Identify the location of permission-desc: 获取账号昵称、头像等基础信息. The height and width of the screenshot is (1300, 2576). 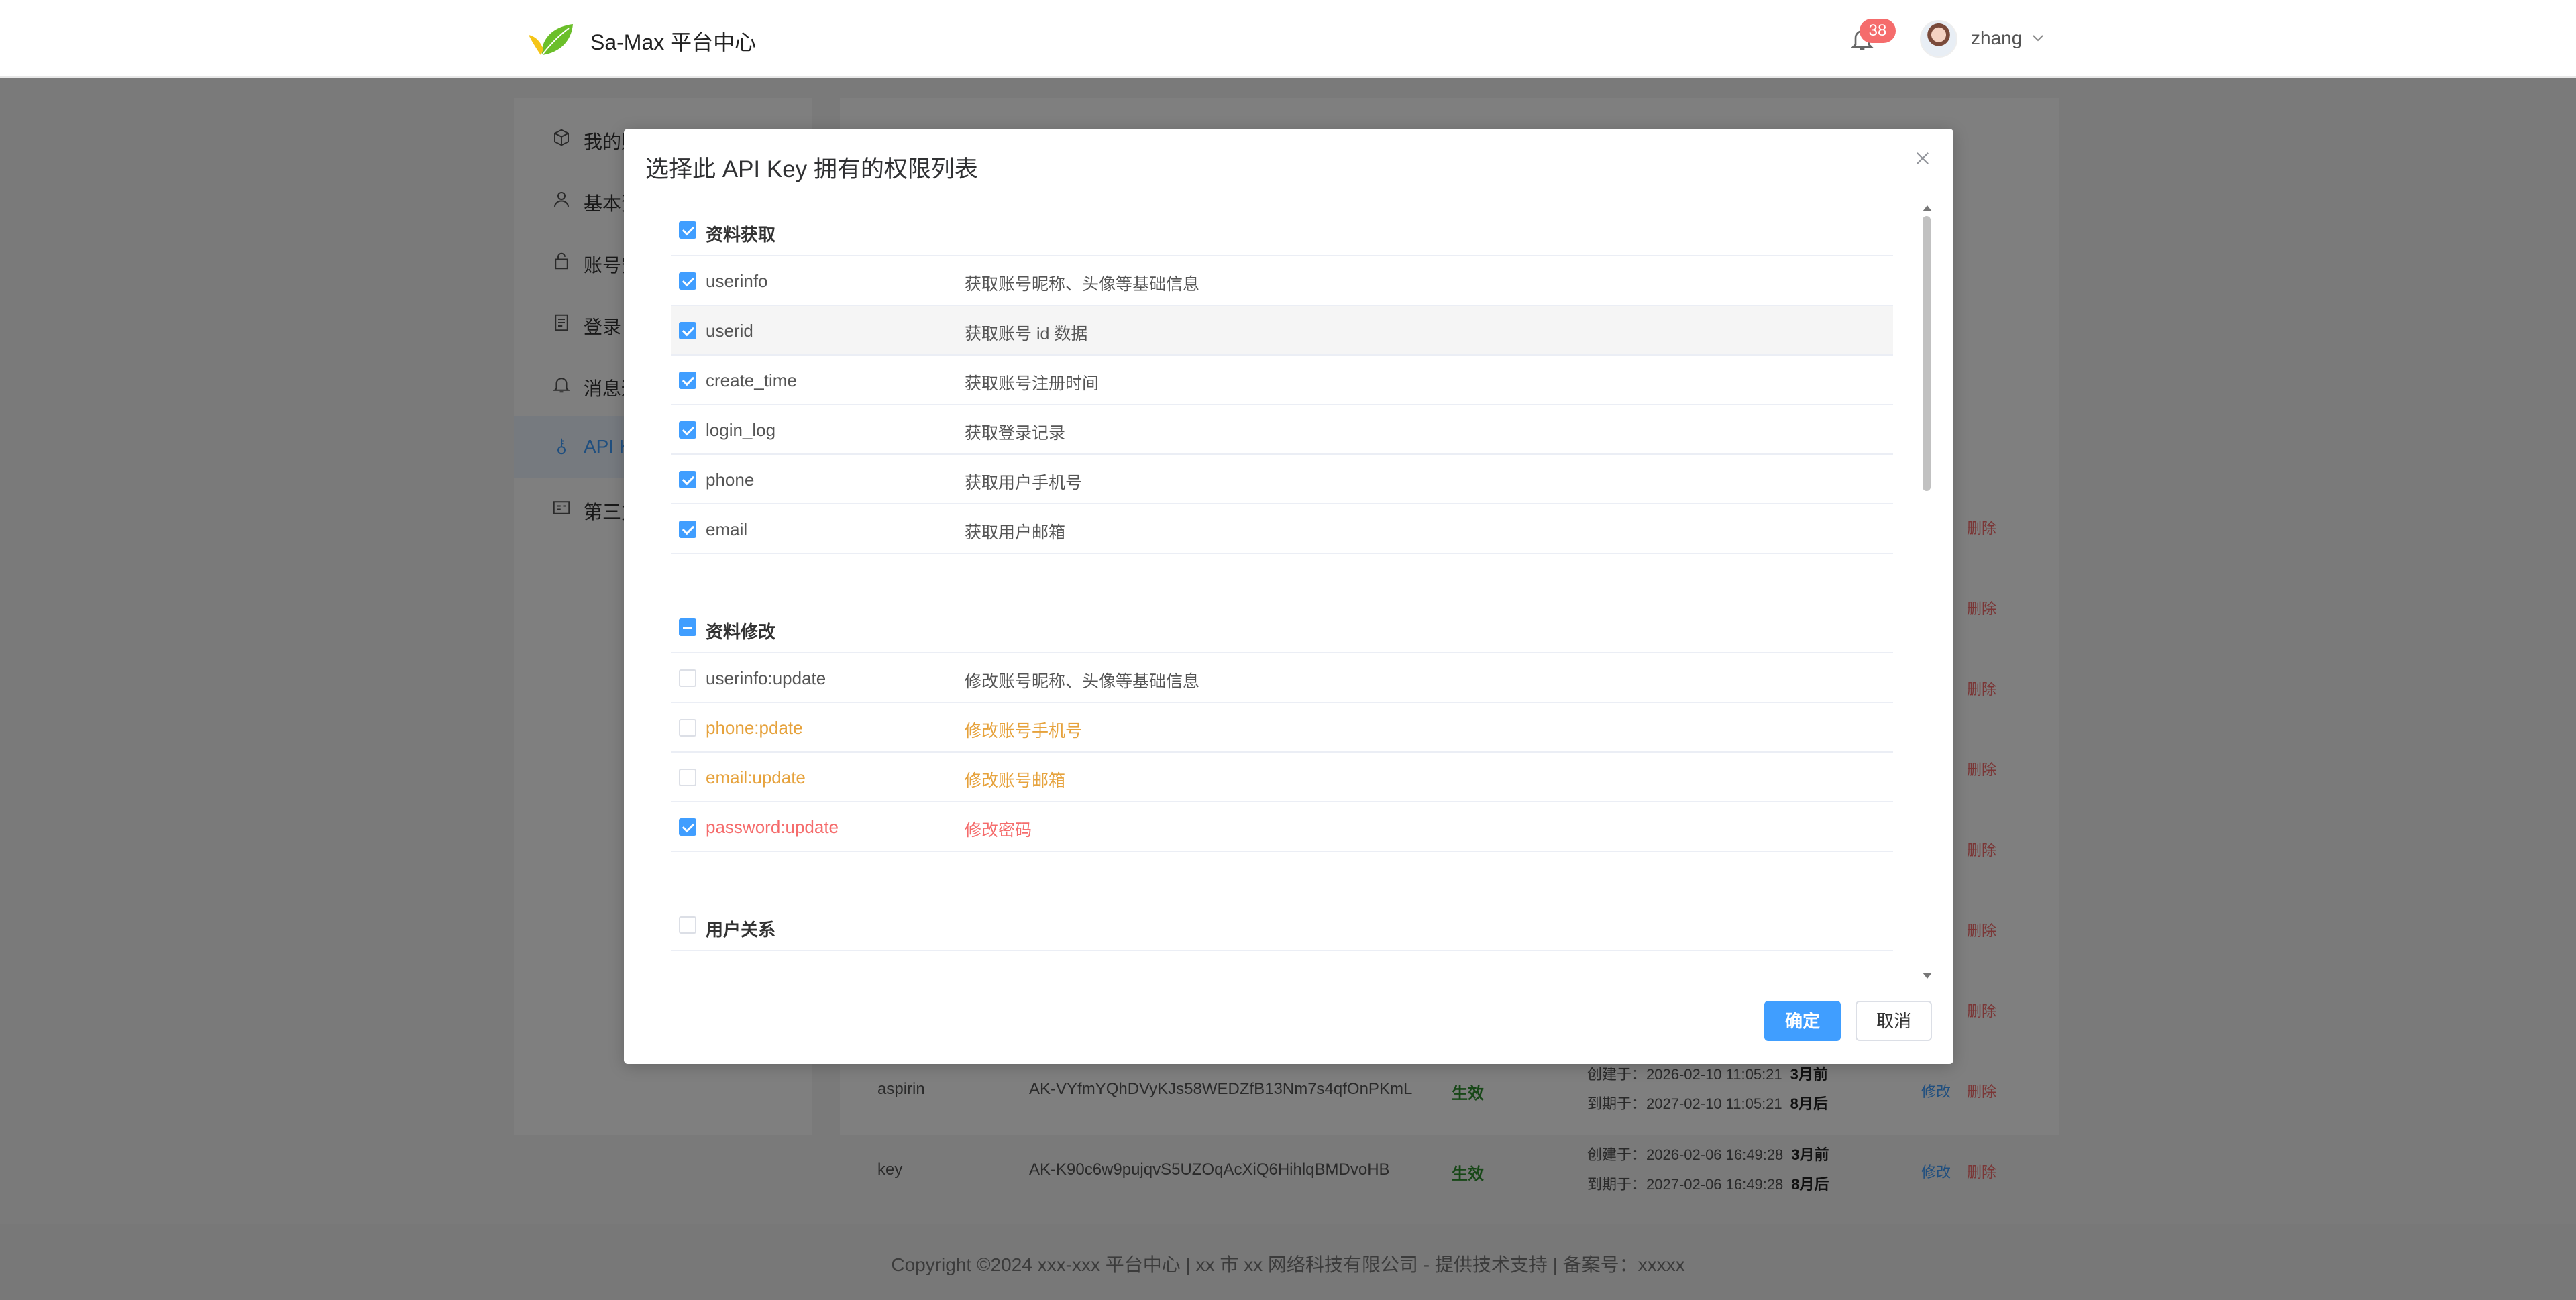
(1082, 284).